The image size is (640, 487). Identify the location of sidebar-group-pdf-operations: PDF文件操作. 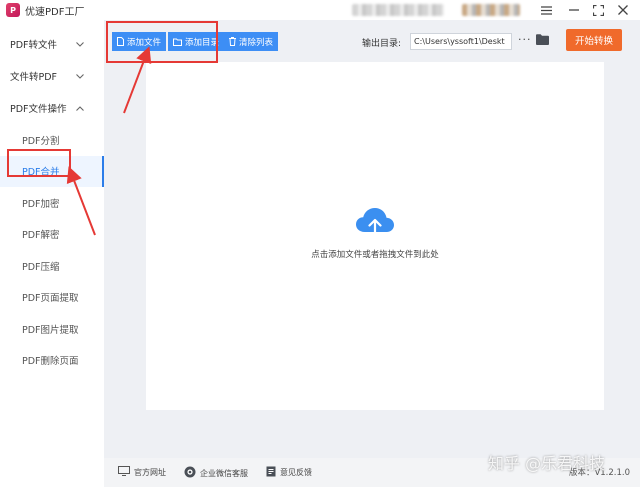
(52, 108).